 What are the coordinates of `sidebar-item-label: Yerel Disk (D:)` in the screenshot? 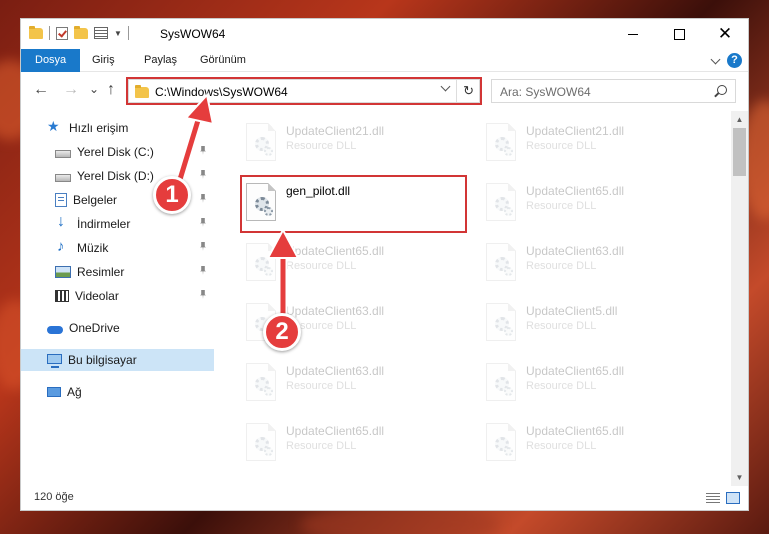 It's located at (115, 176).